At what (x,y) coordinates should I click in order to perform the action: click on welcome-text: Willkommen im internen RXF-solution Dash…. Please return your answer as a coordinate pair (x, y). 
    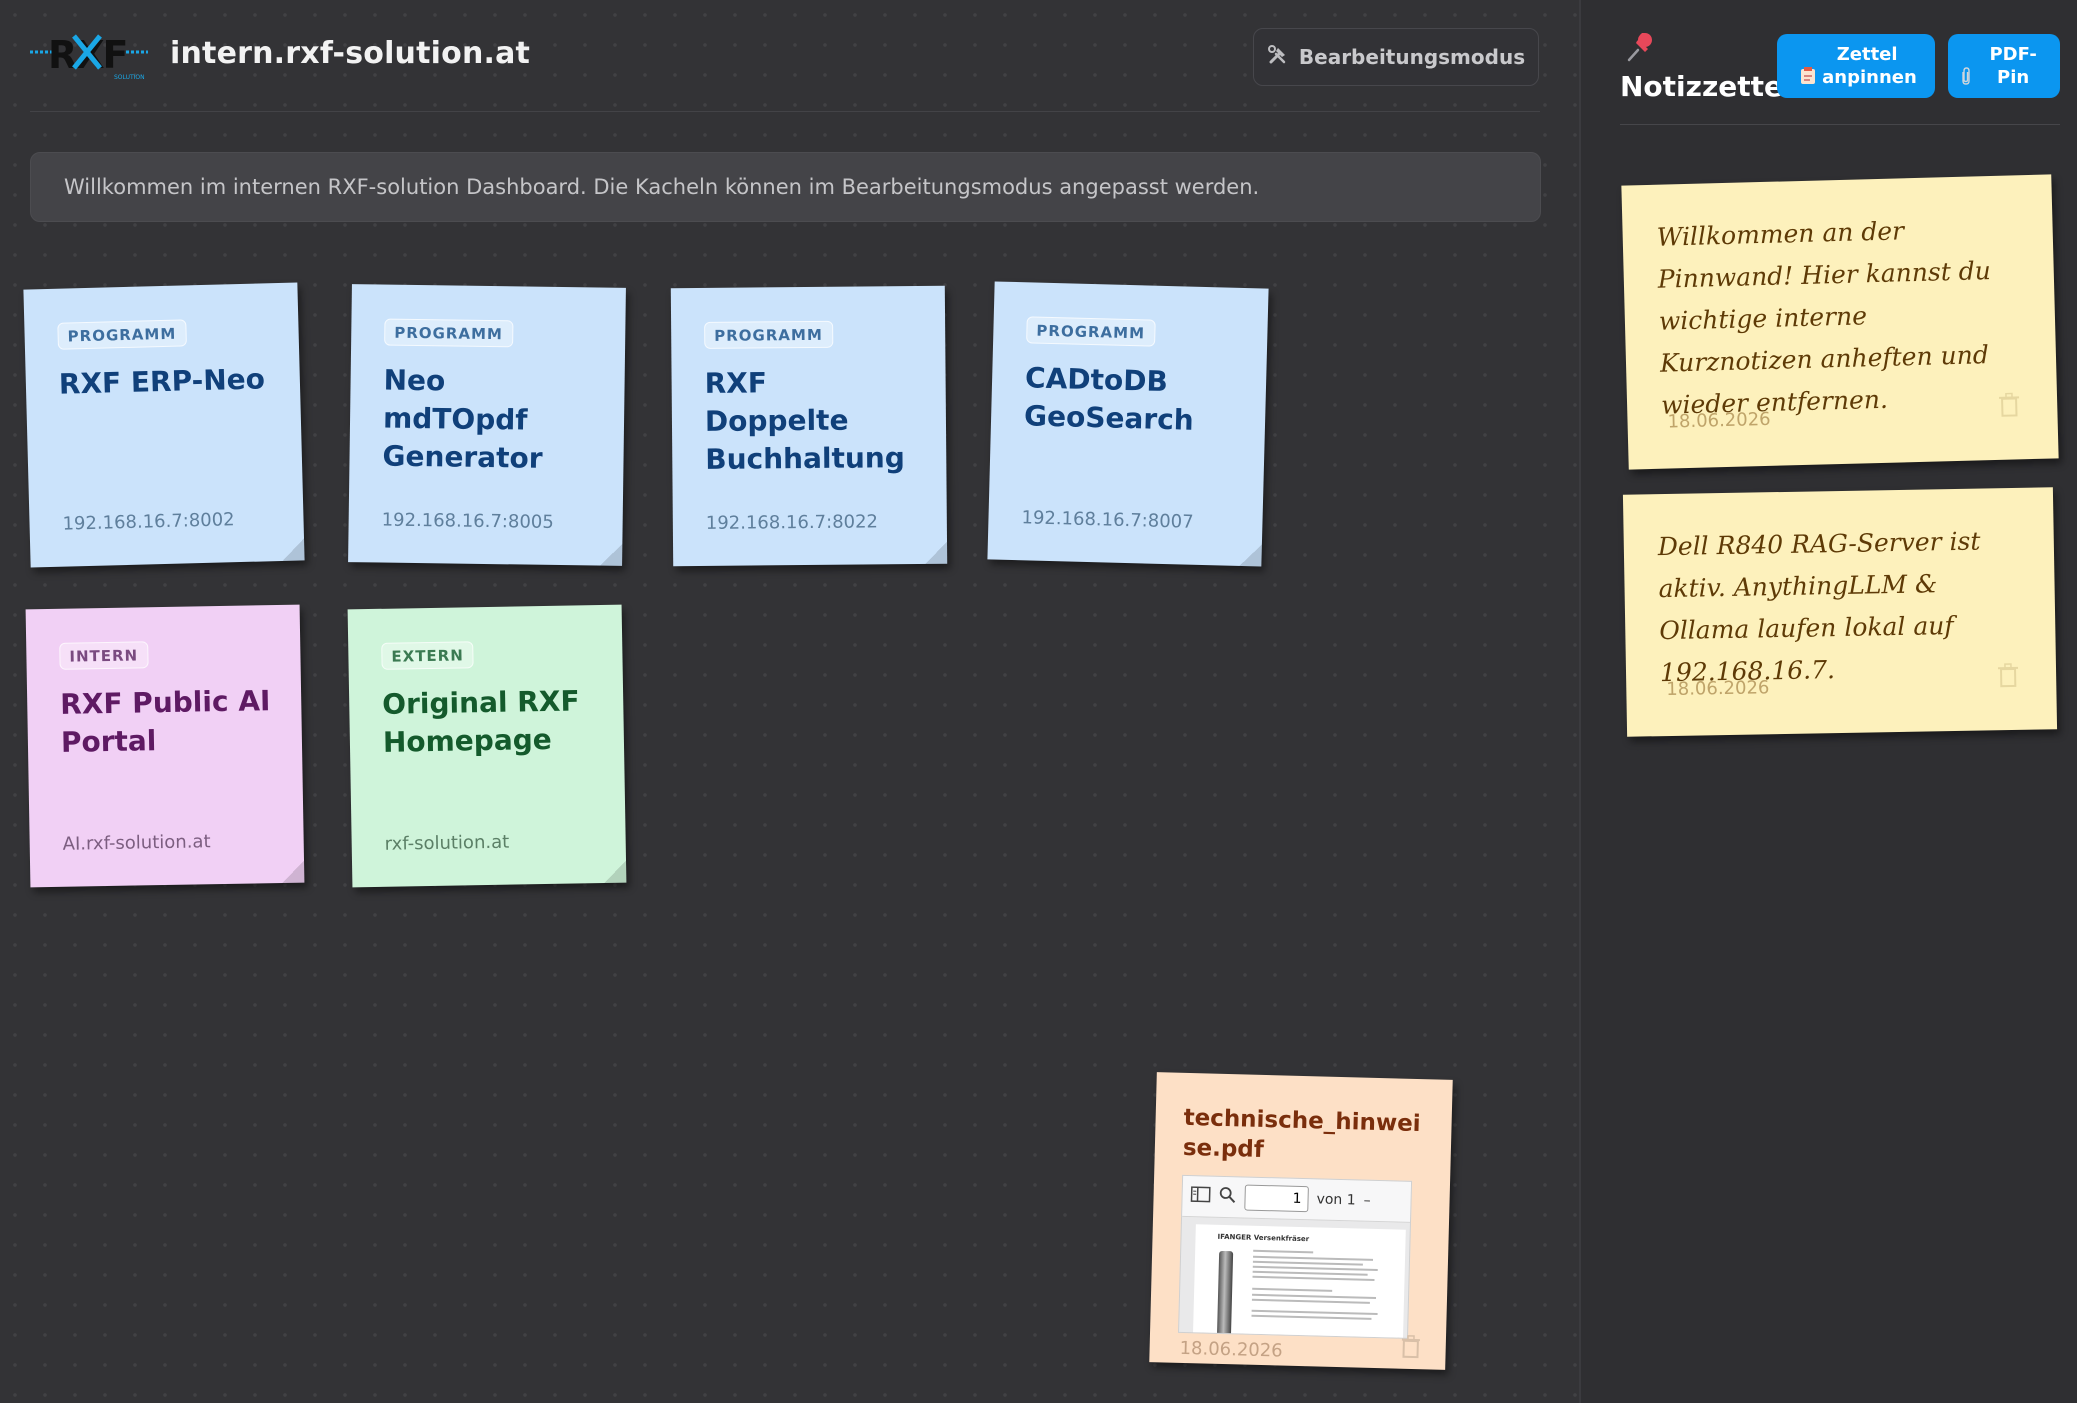
    Looking at the image, I should click on (662, 187).